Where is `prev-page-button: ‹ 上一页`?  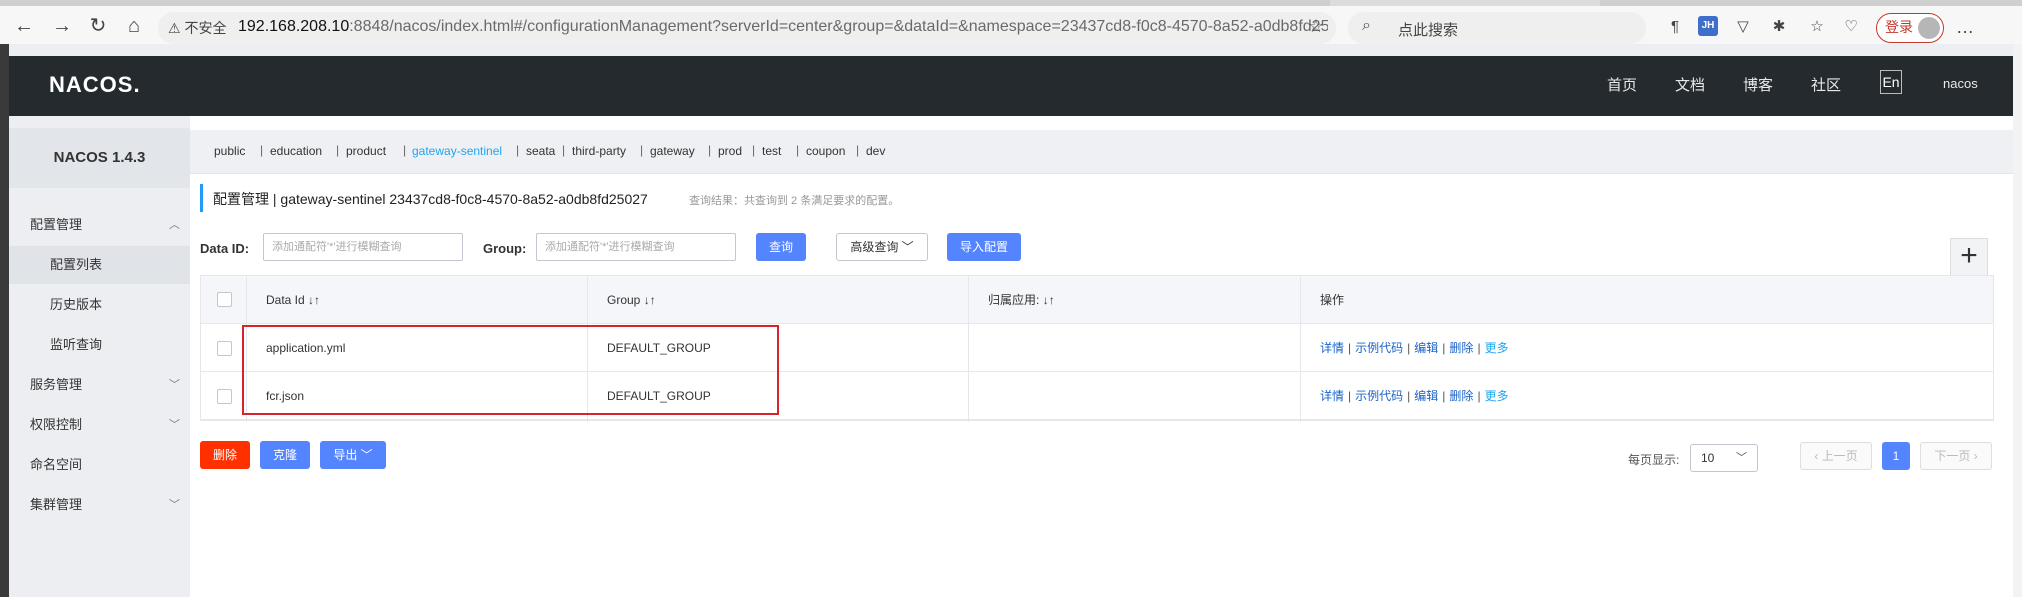 prev-page-button: ‹ 上一页 is located at coordinates (1836, 456).